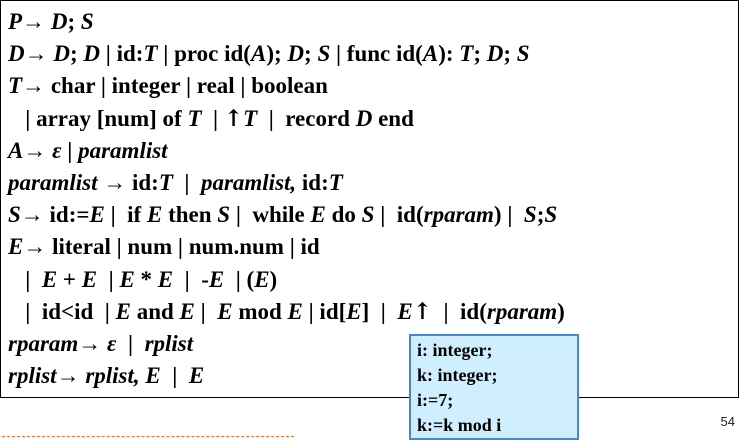  Describe the element at coordinates (277, 54) in the screenshot. I see `txt: );` at that location.